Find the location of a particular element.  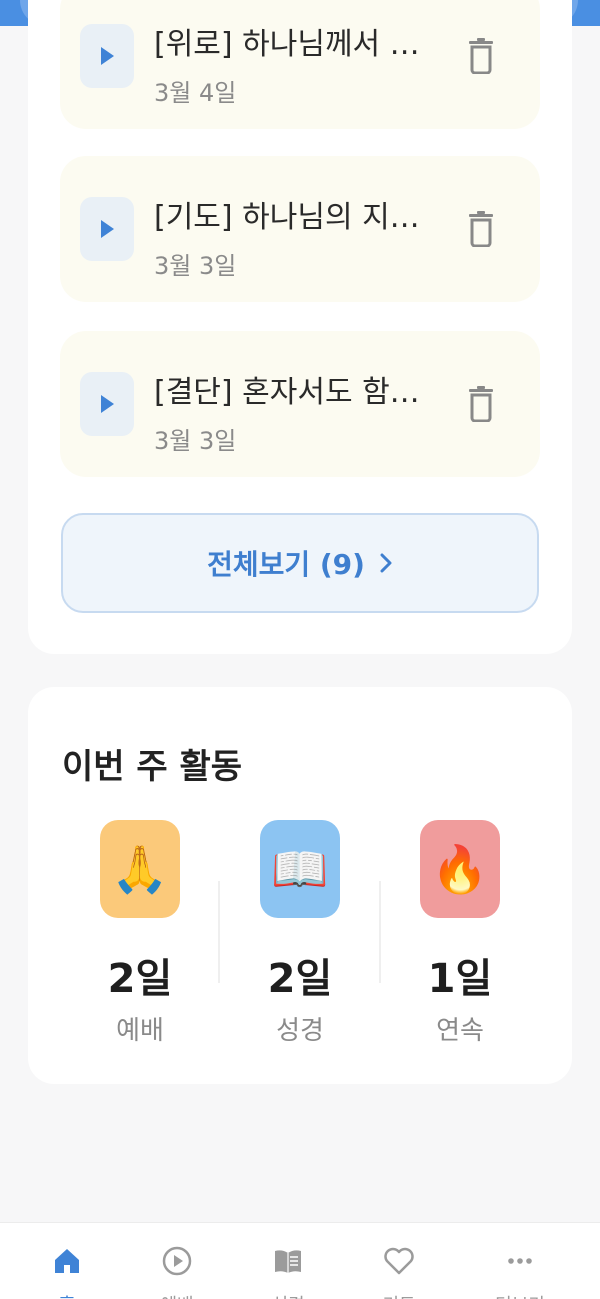

stat-bible: 📖 2일 성경 is located at coordinates (300, 935).